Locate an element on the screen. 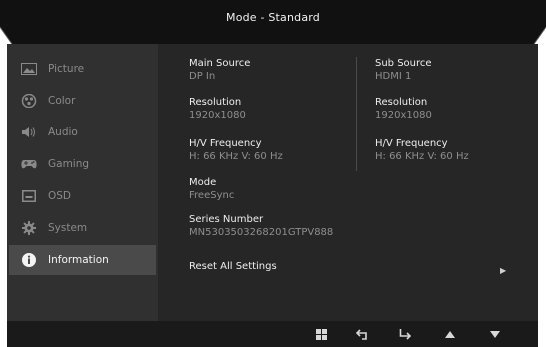 The height and width of the screenshot is (347, 546). menu-grid-icon is located at coordinates (321, 334).